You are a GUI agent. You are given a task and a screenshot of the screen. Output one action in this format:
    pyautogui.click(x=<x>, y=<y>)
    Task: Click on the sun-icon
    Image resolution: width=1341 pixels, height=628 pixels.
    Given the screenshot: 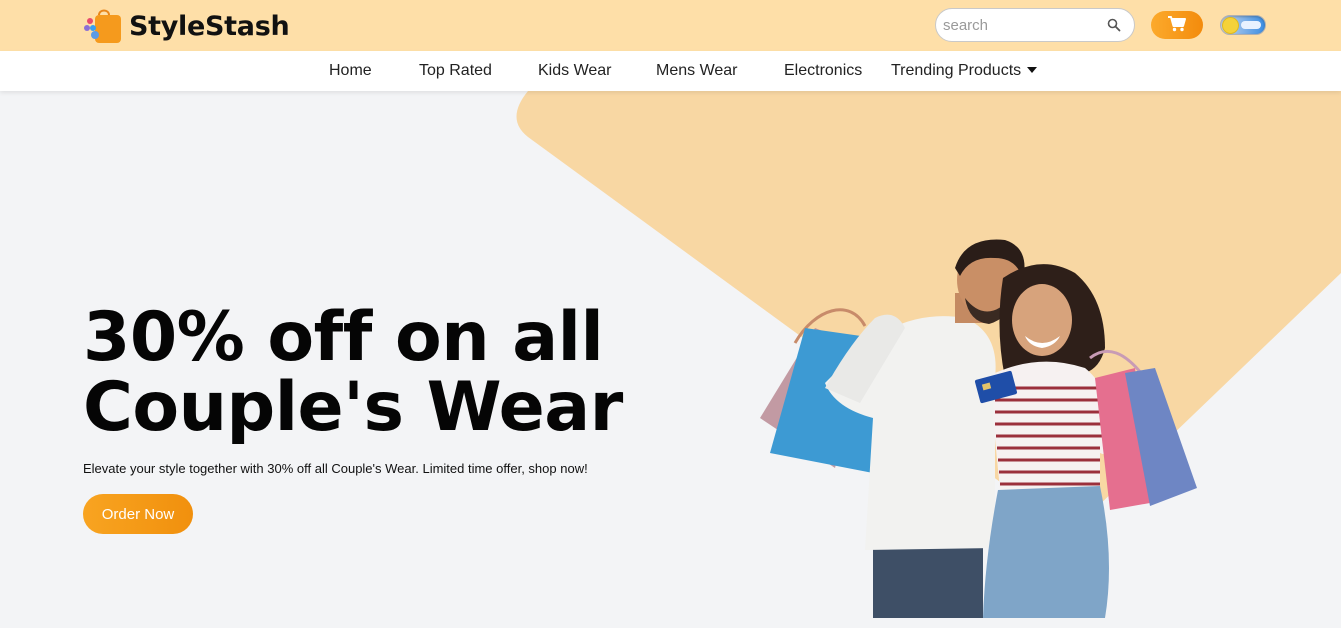 What is the action you would take?
    pyautogui.click(x=1230, y=25)
    